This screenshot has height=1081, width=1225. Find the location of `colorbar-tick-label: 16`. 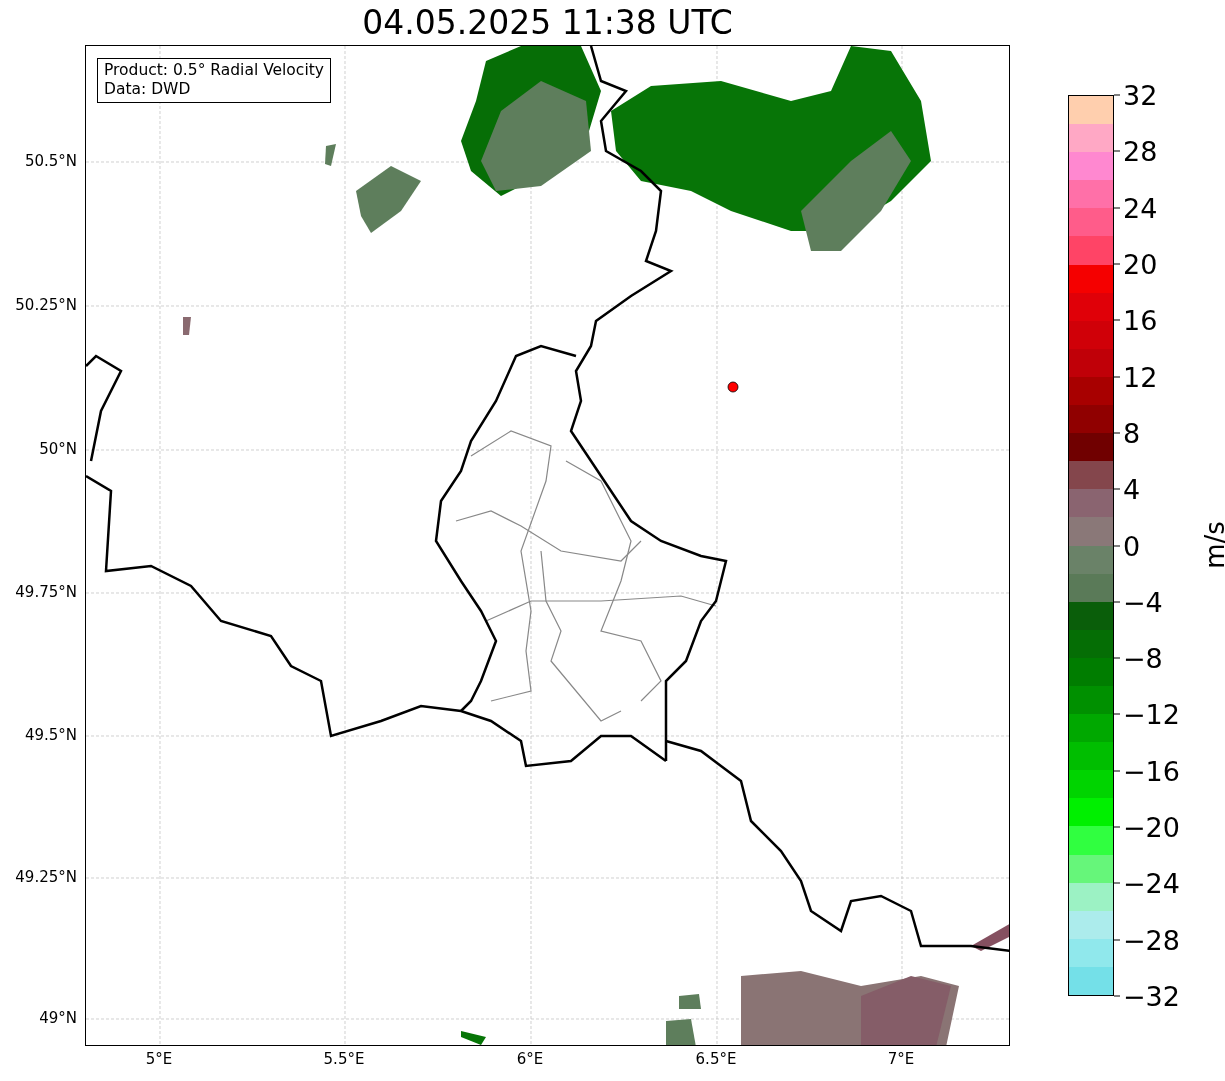

colorbar-tick-label: 16 is located at coordinates (1136, 320).